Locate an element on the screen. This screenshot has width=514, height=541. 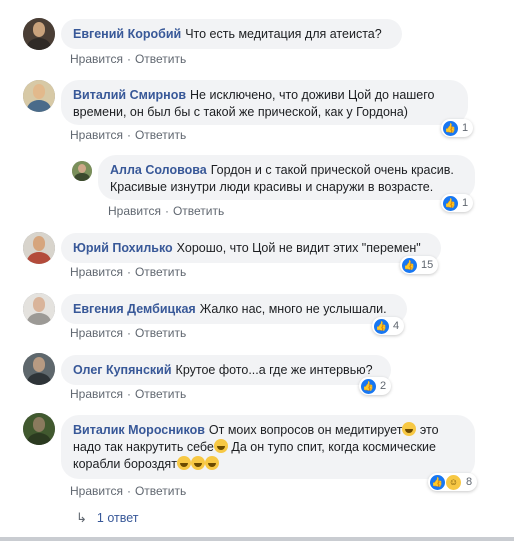
reaction-count: 4 is located at coordinates (396, 326).